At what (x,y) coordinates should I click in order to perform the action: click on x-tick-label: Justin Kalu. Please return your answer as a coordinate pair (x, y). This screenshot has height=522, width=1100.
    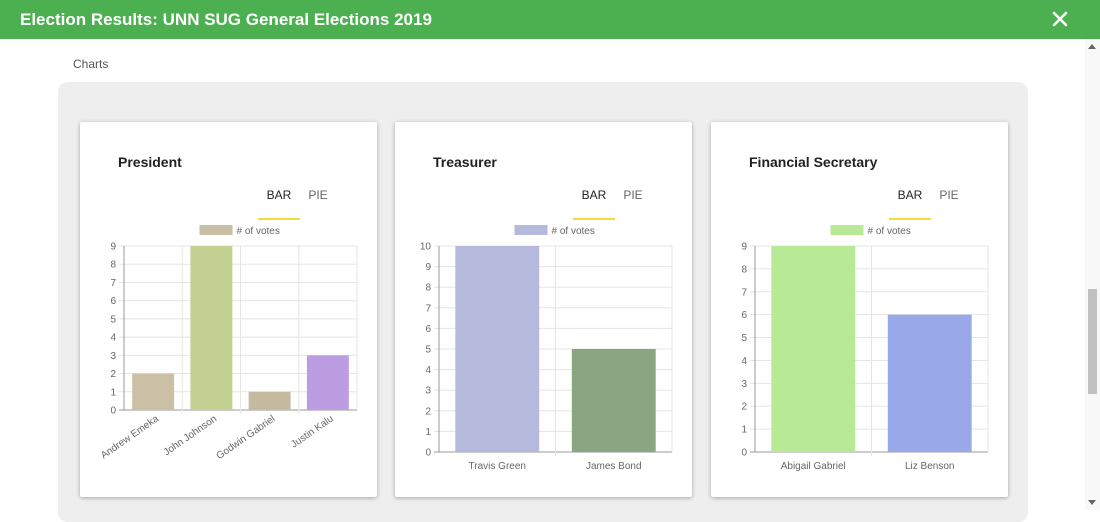
    Looking at the image, I should click on (312, 431).